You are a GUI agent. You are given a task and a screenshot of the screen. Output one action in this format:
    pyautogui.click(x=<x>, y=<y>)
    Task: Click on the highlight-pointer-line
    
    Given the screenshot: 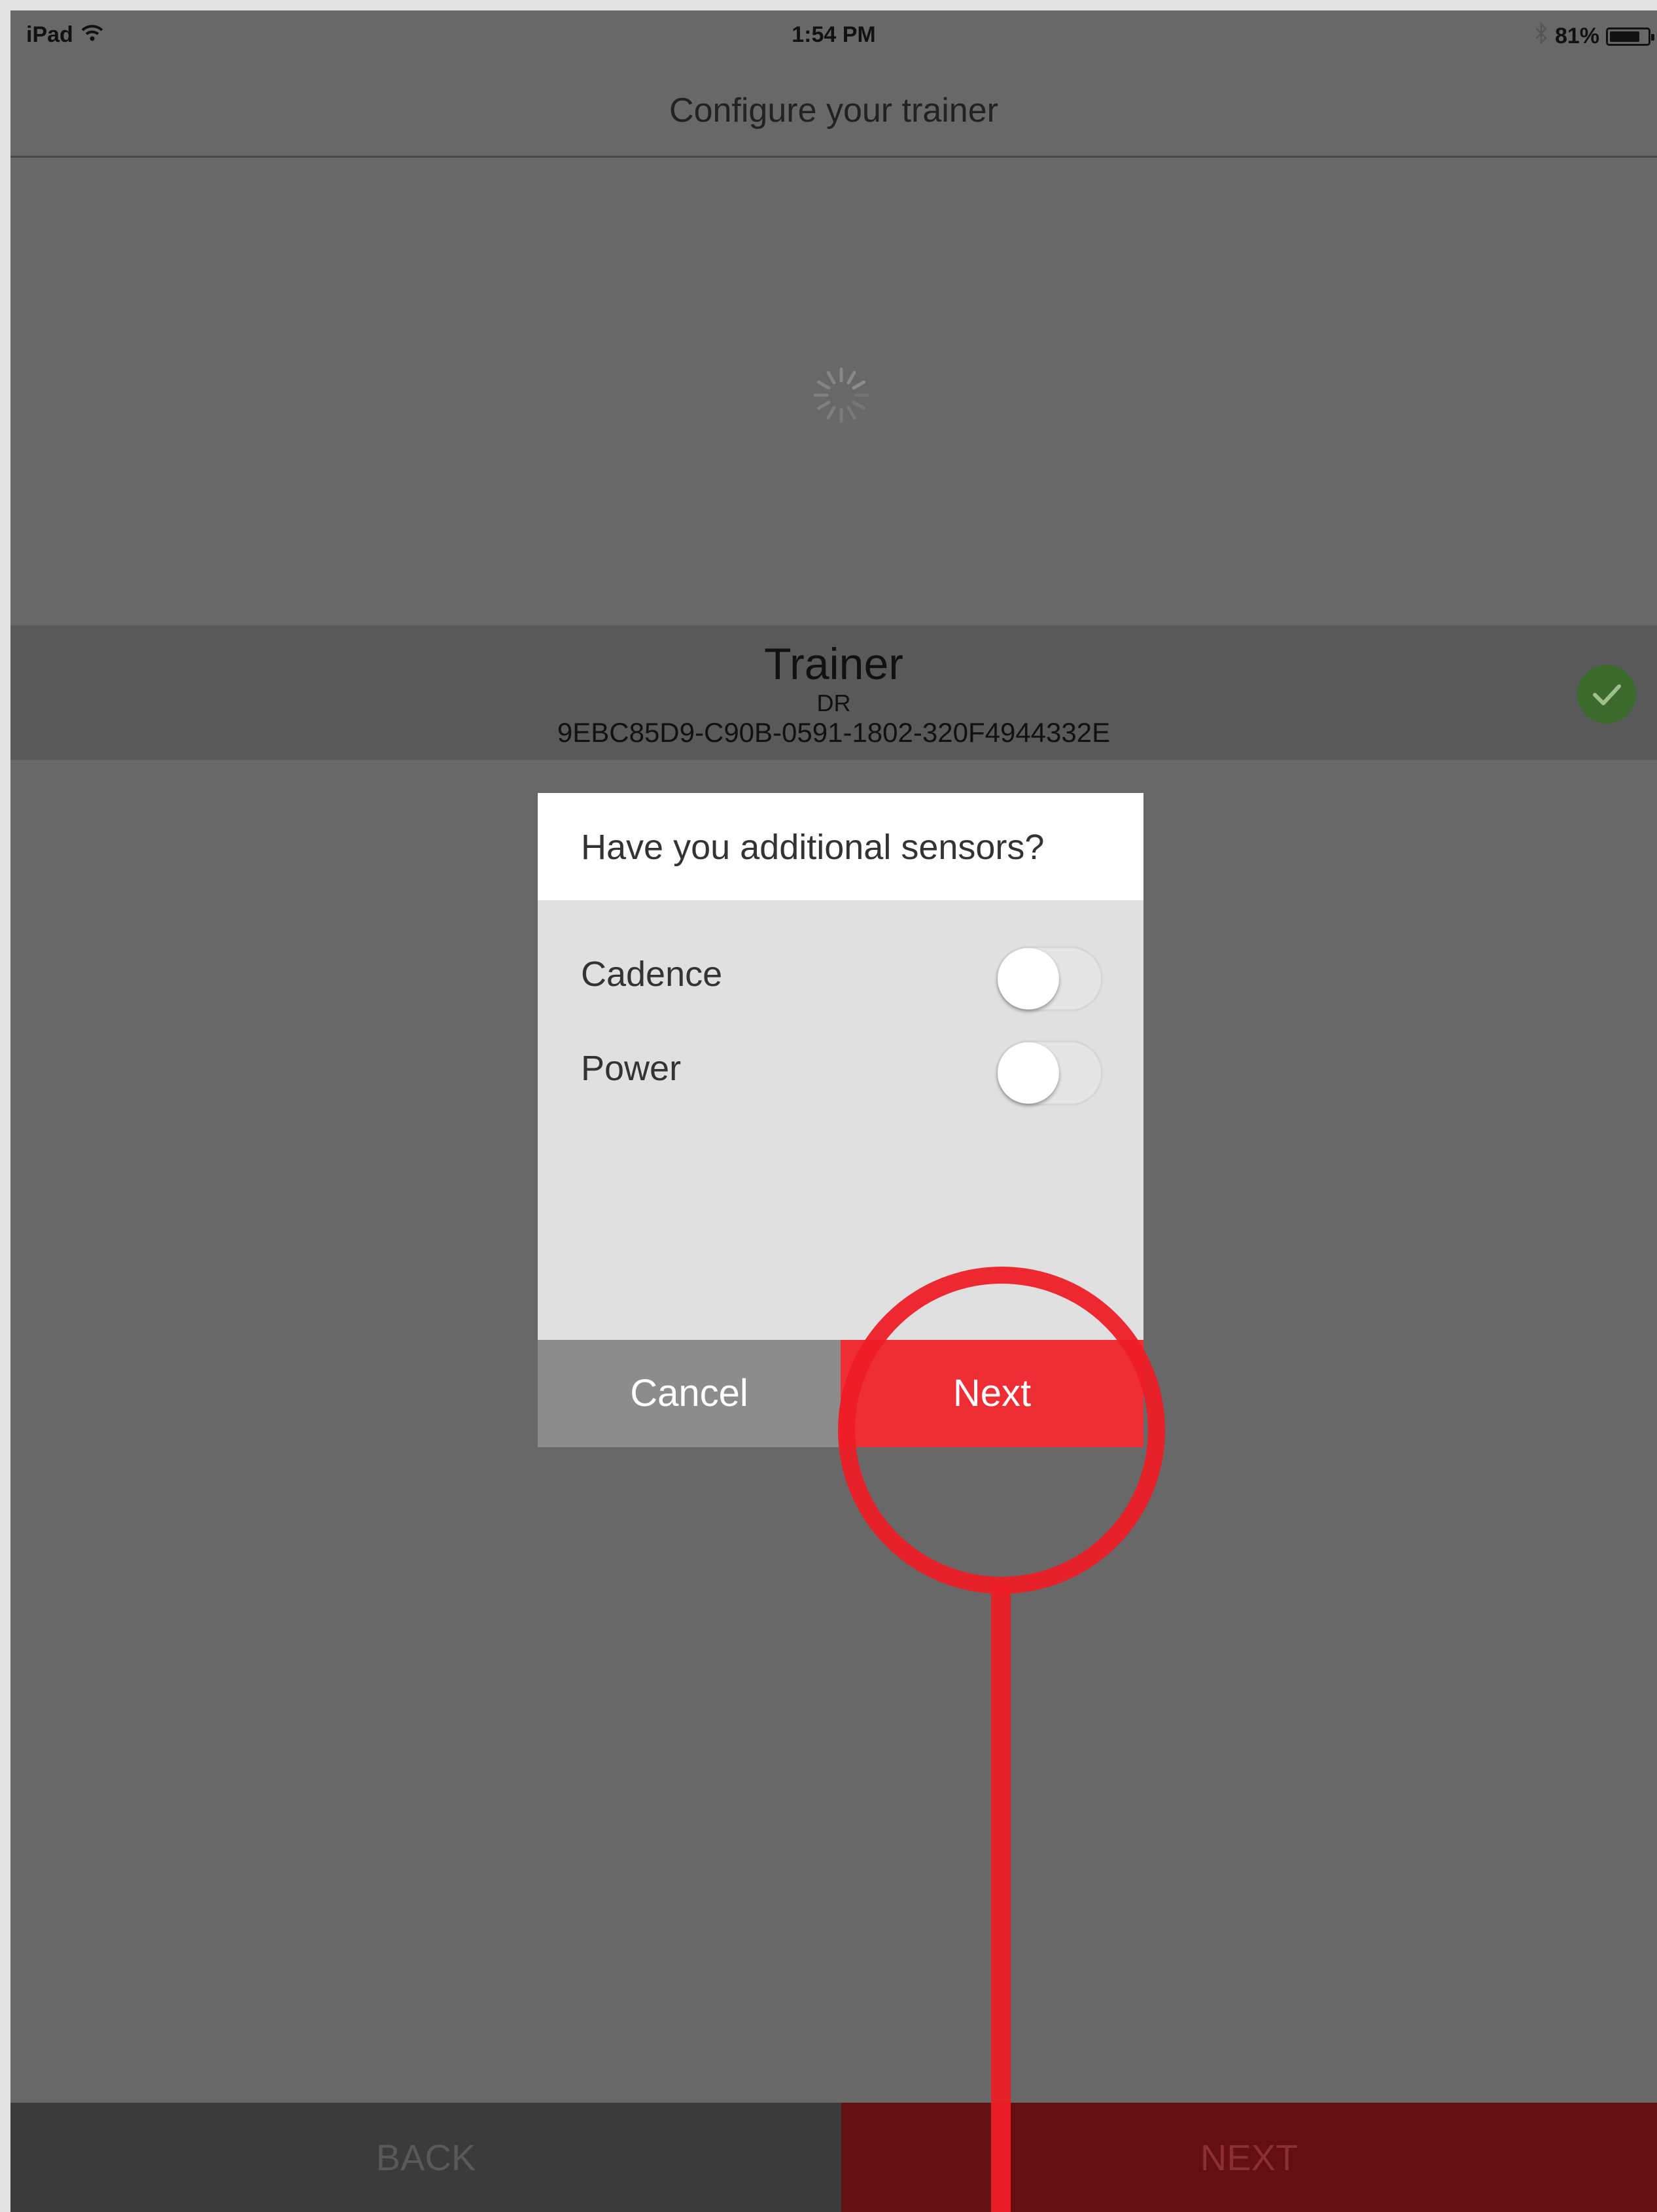 What is the action you would take?
    pyautogui.click(x=1001, y=1899)
    